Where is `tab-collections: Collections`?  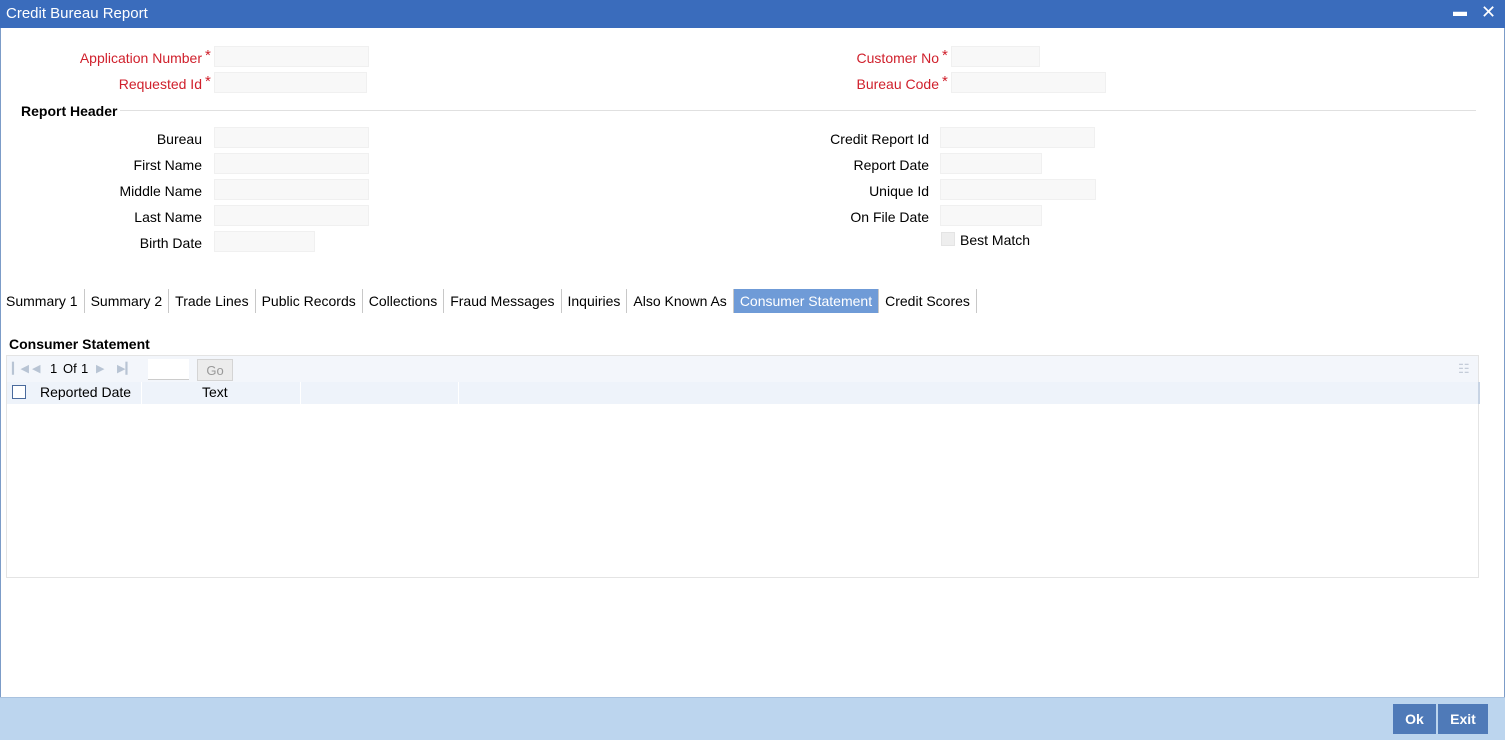
tab-collections: Collections is located at coordinates (404, 301).